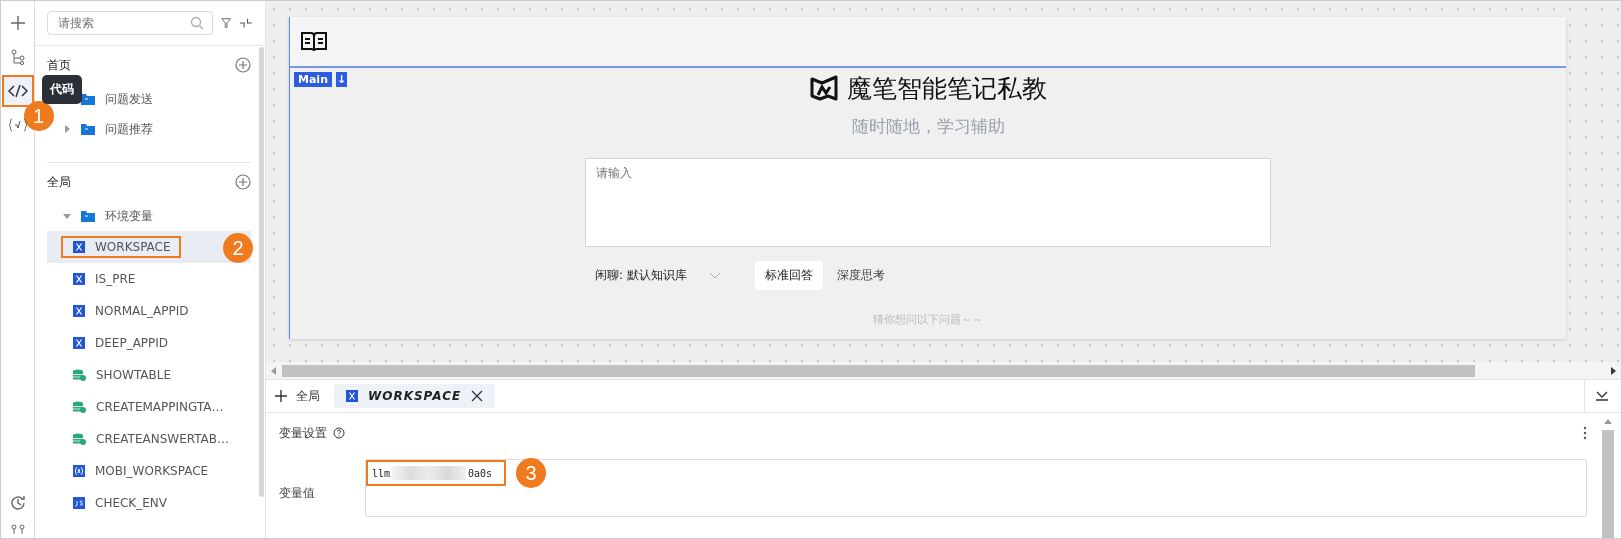  I want to click on app-title: 魔笔智能笔记私教, so click(947, 89).